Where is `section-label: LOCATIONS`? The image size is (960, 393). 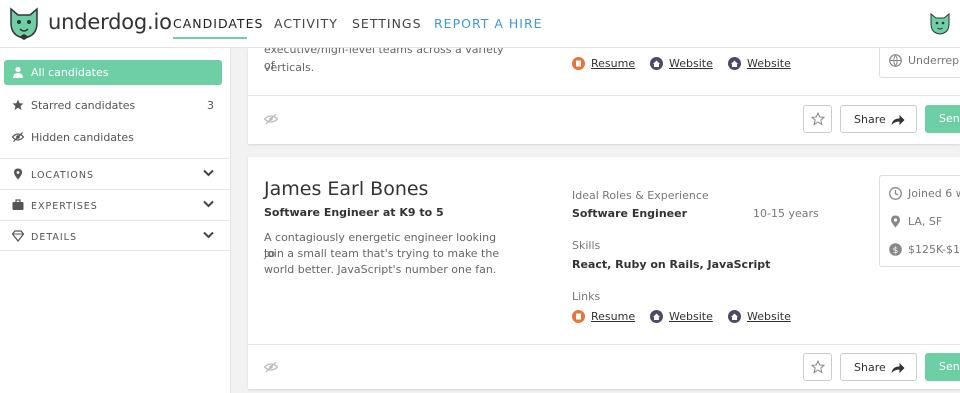
section-label: LOCATIONS is located at coordinates (63, 175).